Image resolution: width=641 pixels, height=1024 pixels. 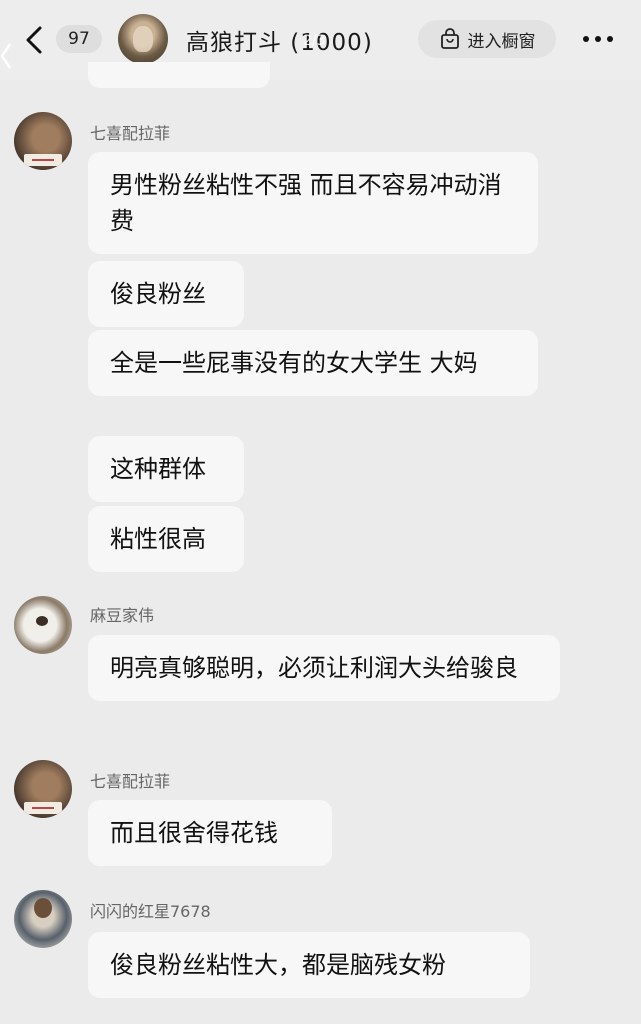 I want to click on enter-shop-button: 进入橱窗, so click(x=487, y=39).